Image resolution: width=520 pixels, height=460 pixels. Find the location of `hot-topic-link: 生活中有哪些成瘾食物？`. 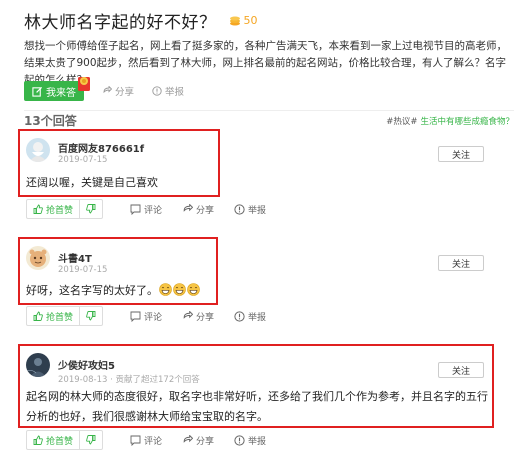

hot-topic-link: 生活中有哪些成瘾食物？ is located at coordinates (467, 122).